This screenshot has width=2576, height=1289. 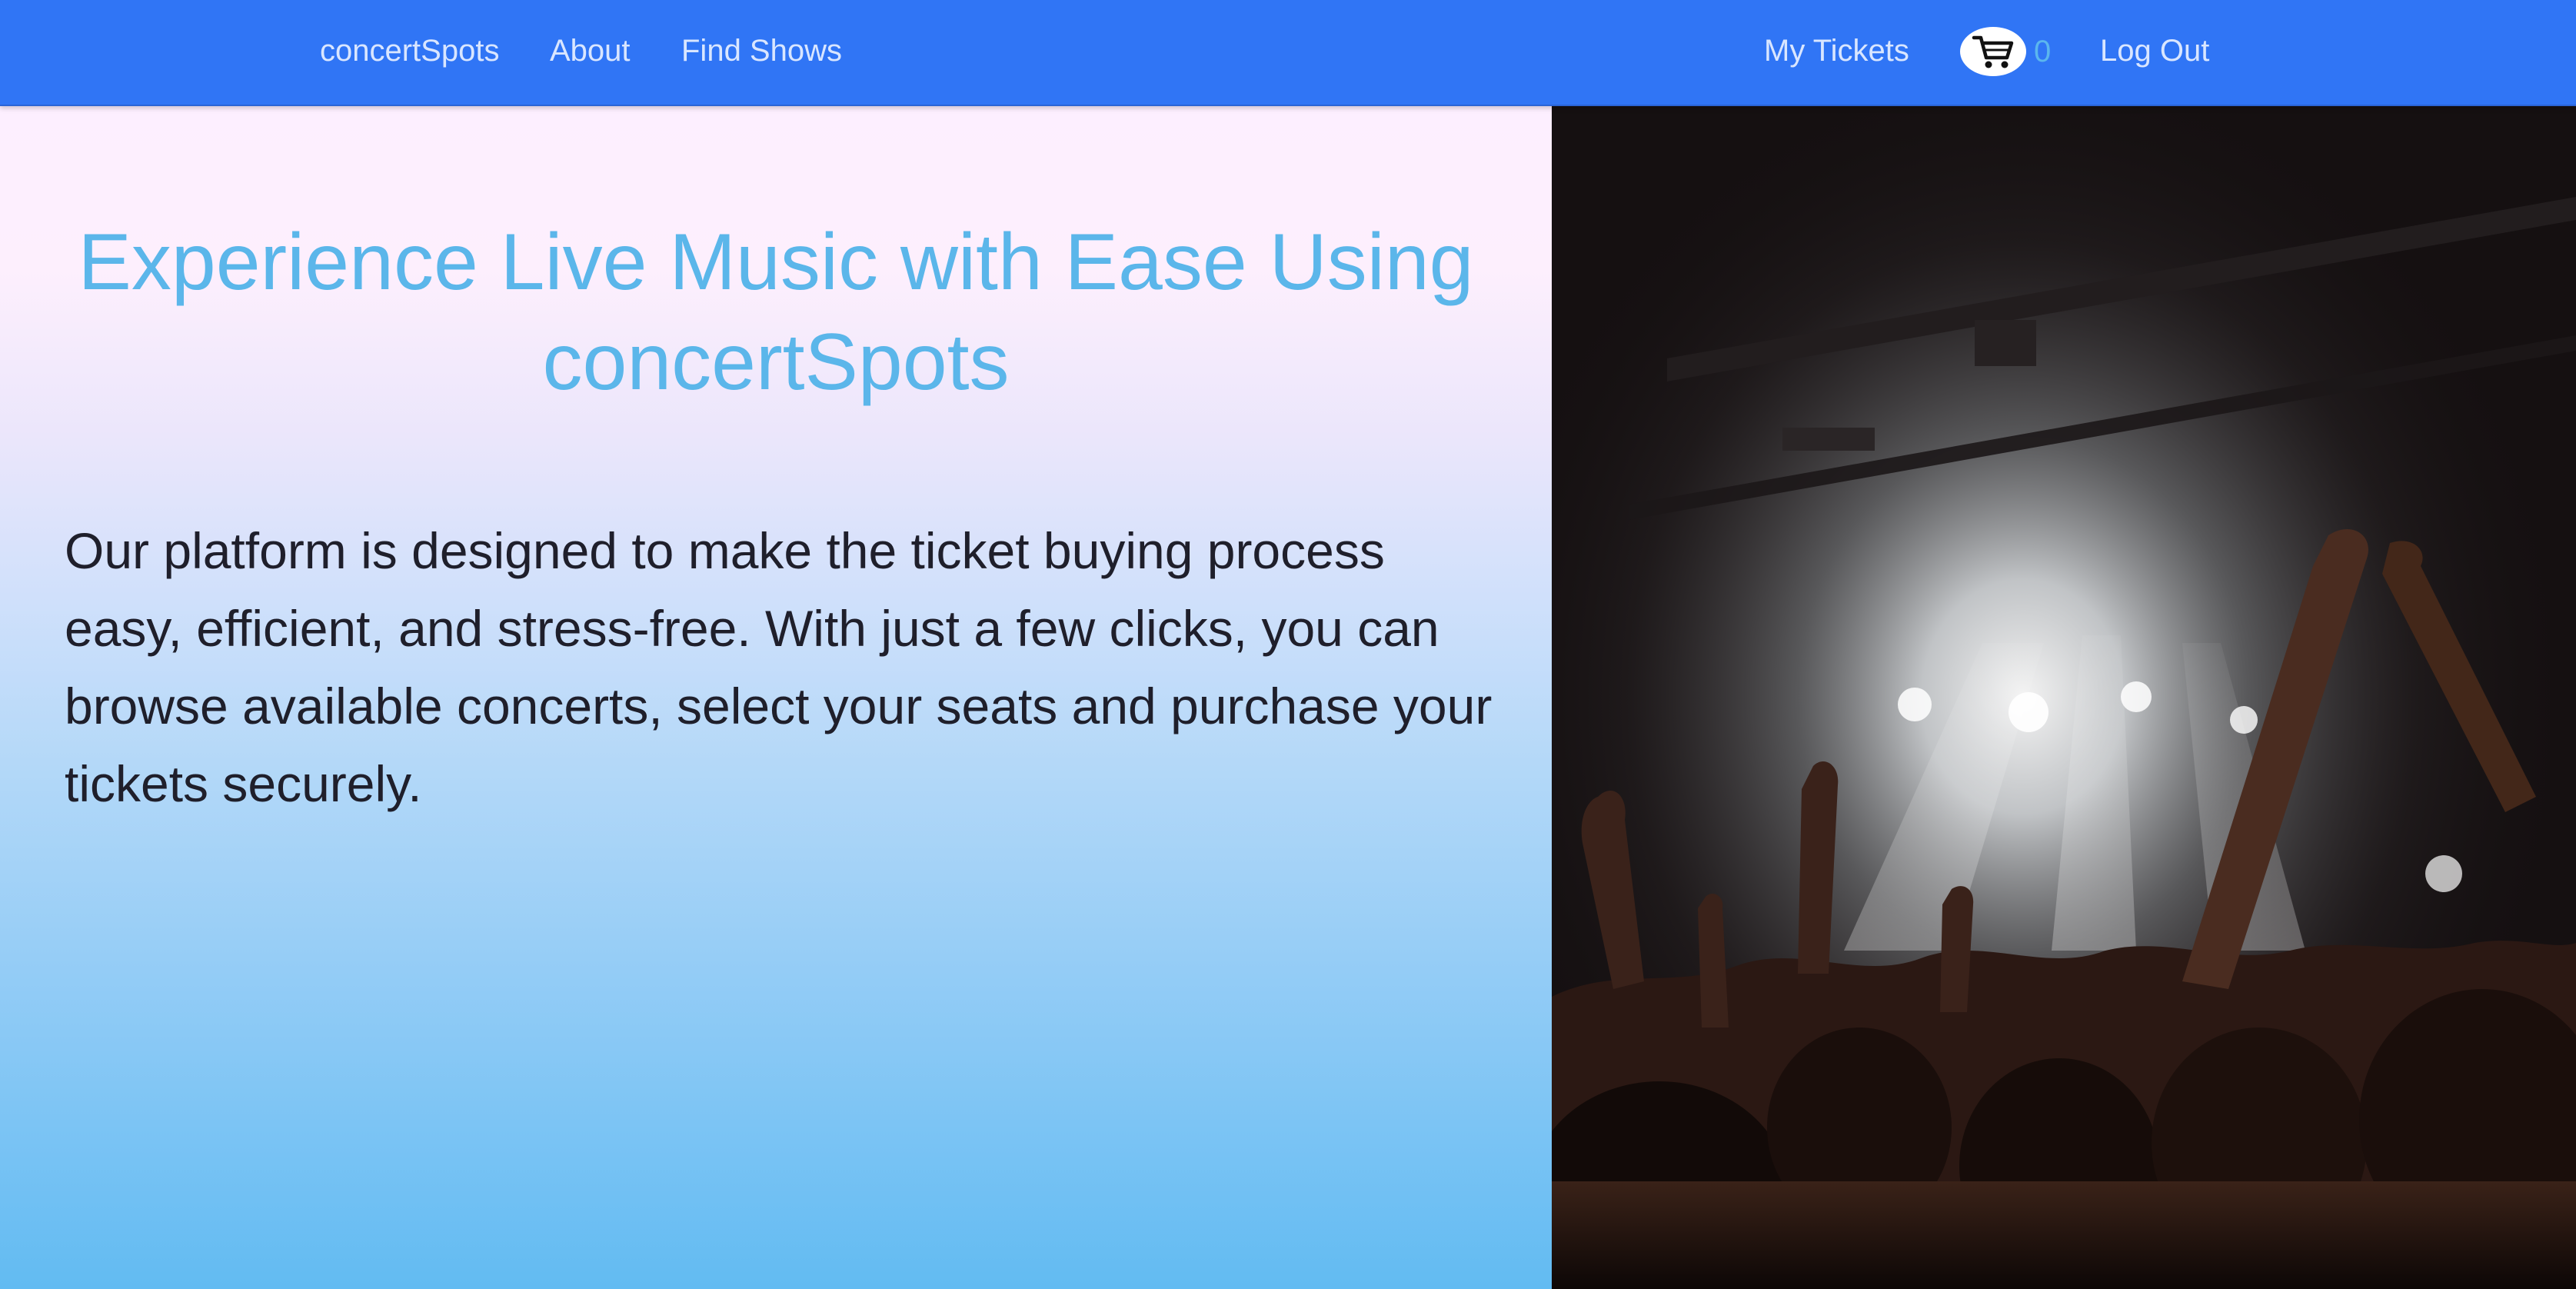 I want to click on log-out-link: Log Out, so click(x=2154, y=51).